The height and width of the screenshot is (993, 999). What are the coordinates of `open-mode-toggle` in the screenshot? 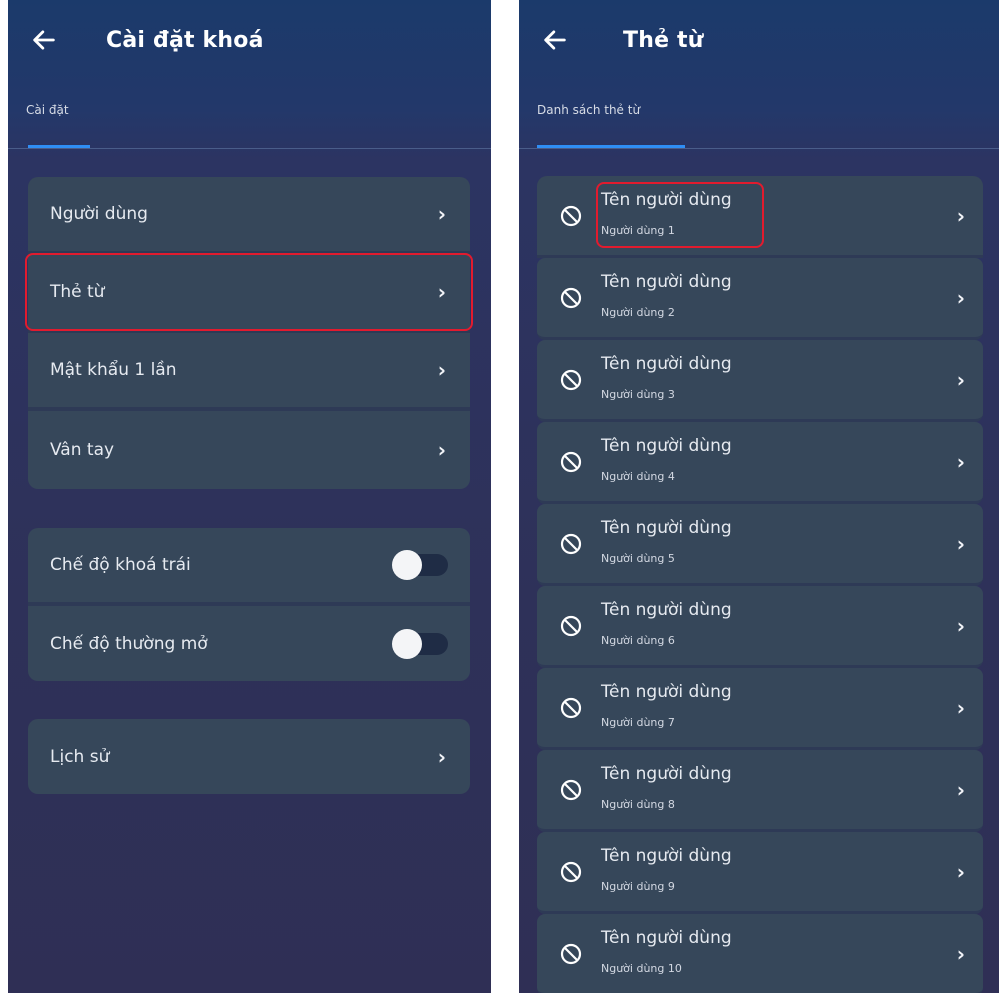 It's located at (420, 643).